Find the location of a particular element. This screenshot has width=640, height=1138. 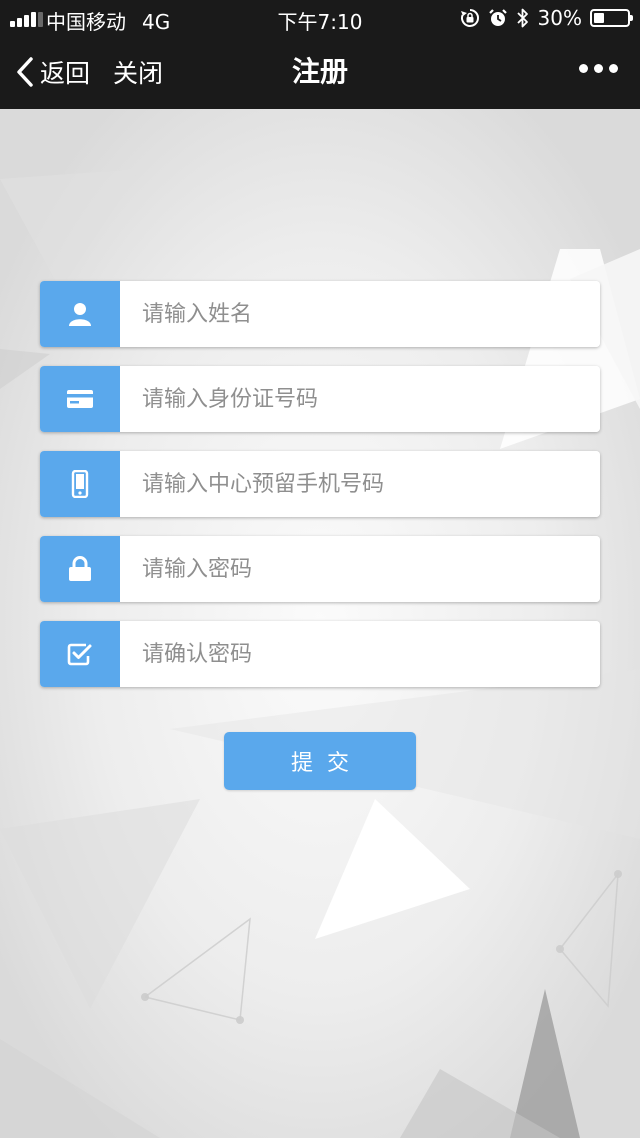

status-bar: 中国移动 4G 下午7:10 30% is located at coordinates (320, 18).